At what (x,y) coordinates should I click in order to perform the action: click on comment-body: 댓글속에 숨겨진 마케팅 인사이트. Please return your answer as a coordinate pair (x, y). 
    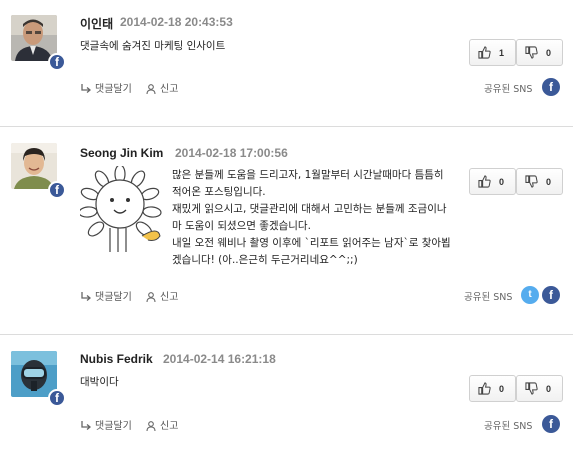
    Looking at the image, I should click on (152, 46).